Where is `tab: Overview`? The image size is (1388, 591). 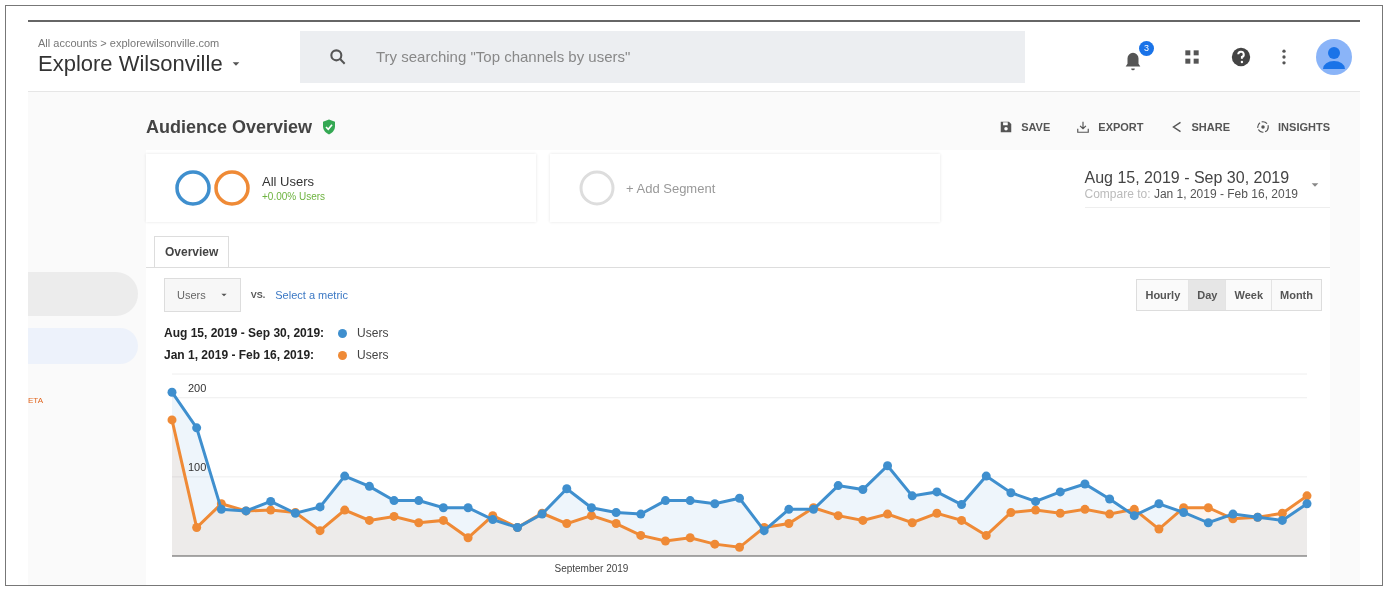 tab: Overview is located at coordinates (192, 251).